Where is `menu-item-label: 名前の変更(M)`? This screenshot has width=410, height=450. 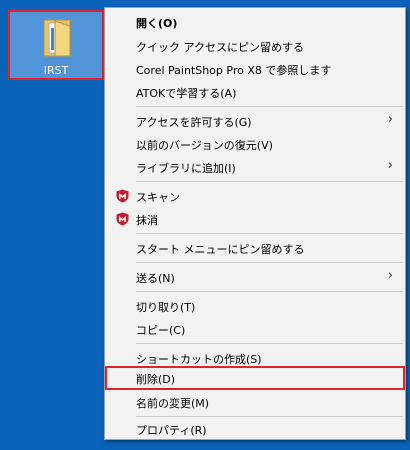 menu-item-label: 名前の変更(M) is located at coordinates (173, 403).